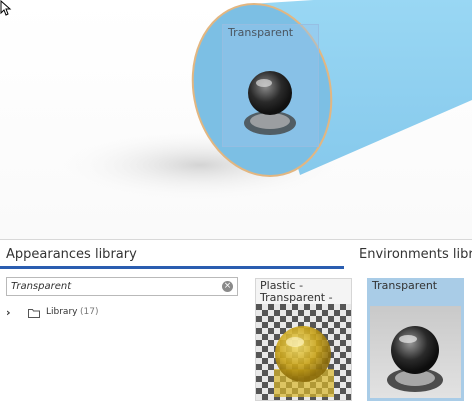 The image size is (472, 411). I want to click on chevron-right-icon: ›, so click(8, 312).